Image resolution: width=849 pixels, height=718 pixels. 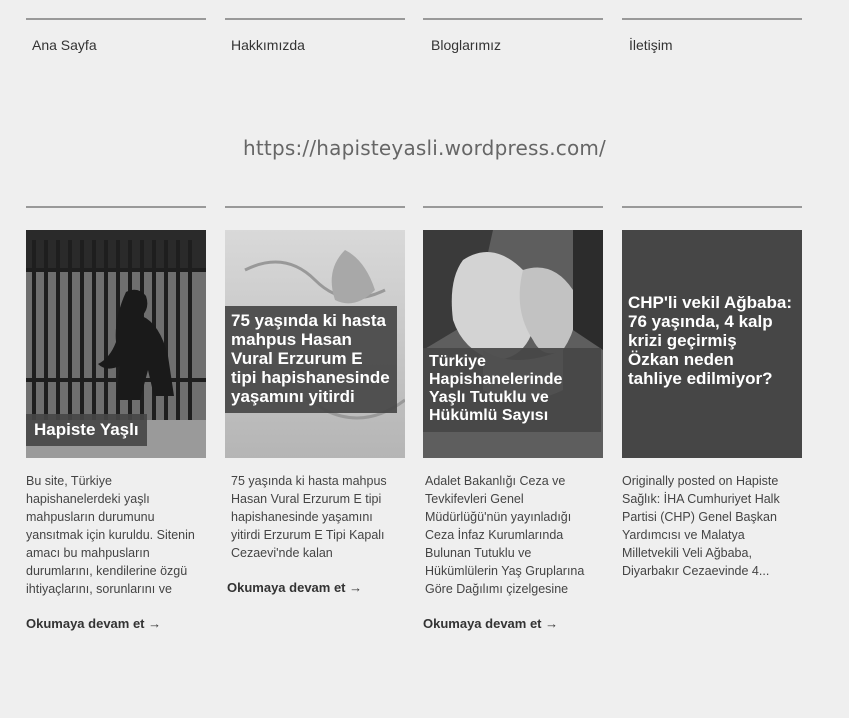 I want to click on nav-link-home: Ana Sayfa, so click(x=119, y=45).